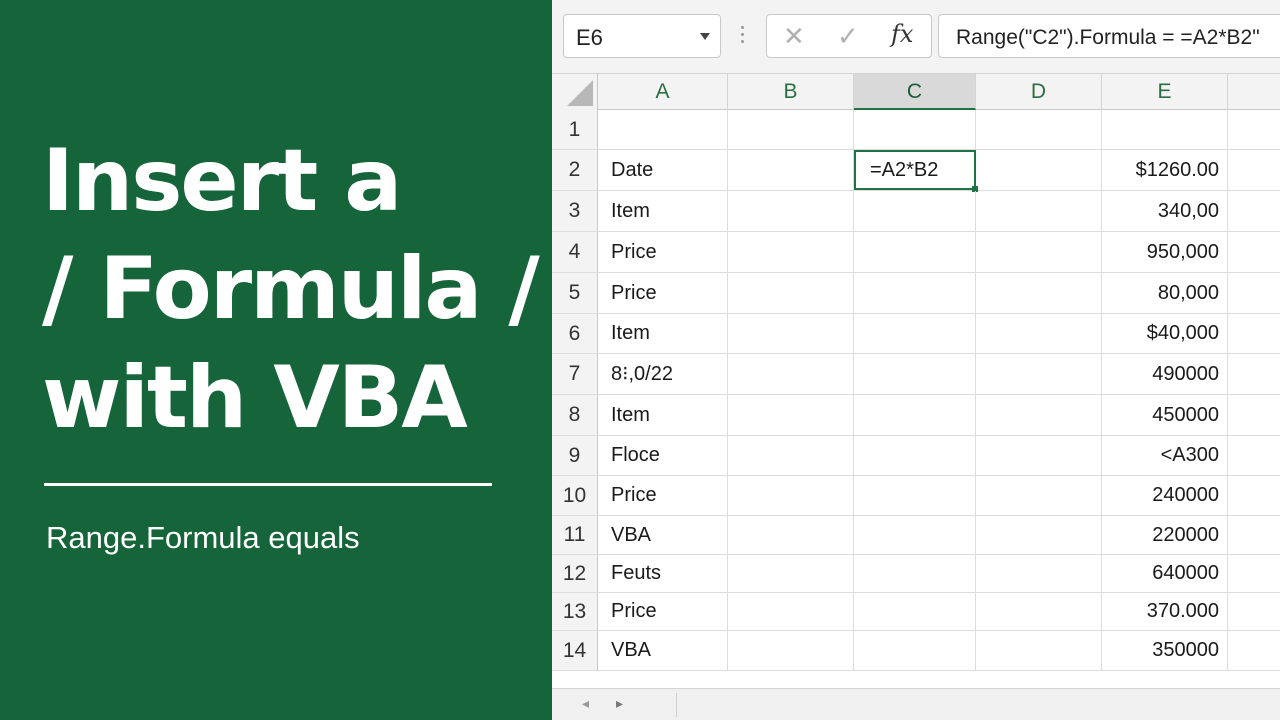  Describe the element at coordinates (791, 252) in the screenshot. I see `cell-b4` at that location.